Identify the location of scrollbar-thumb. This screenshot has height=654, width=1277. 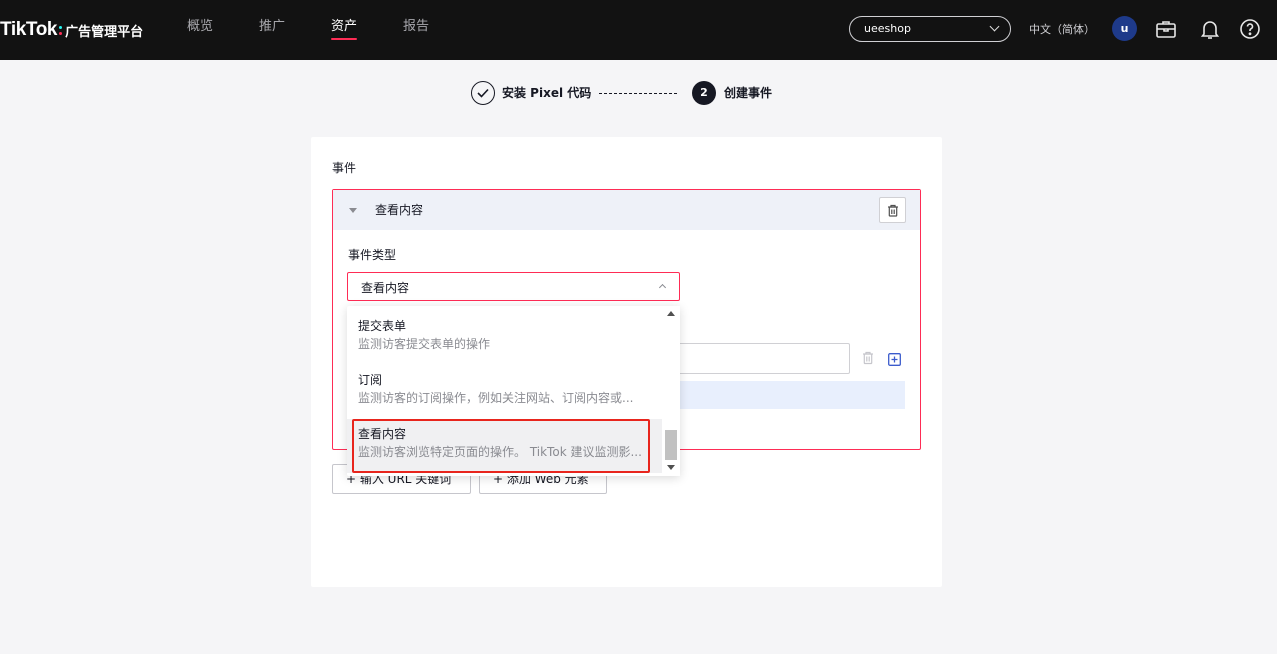
(671, 445).